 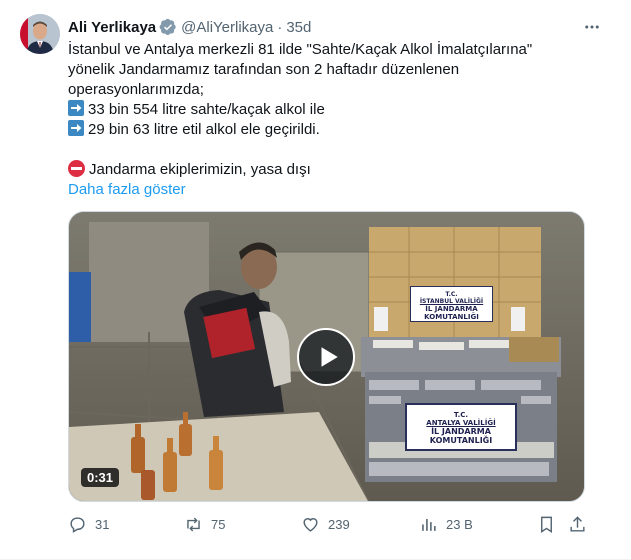 What do you see at coordinates (218, 524) in the screenshot?
I see `repost-count: 75` at bounding box center [218, 524].